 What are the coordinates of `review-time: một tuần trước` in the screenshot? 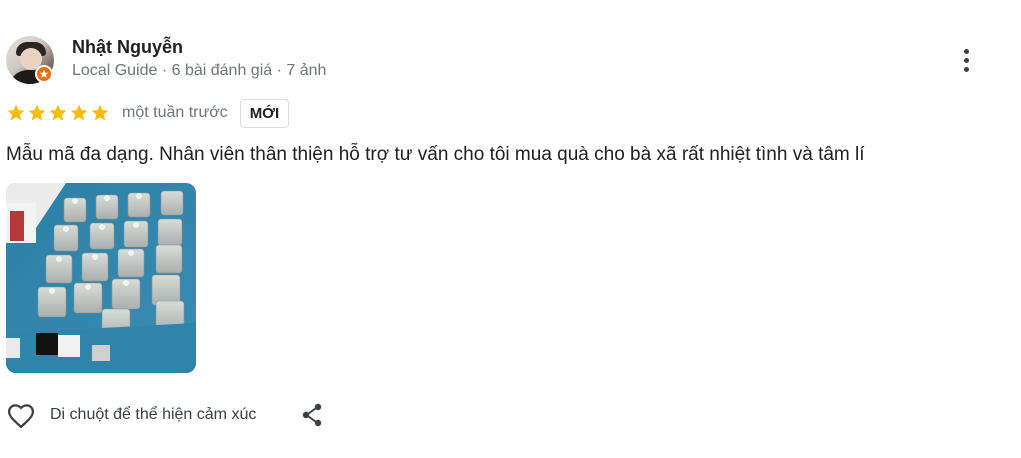 It's located at (175, 112).